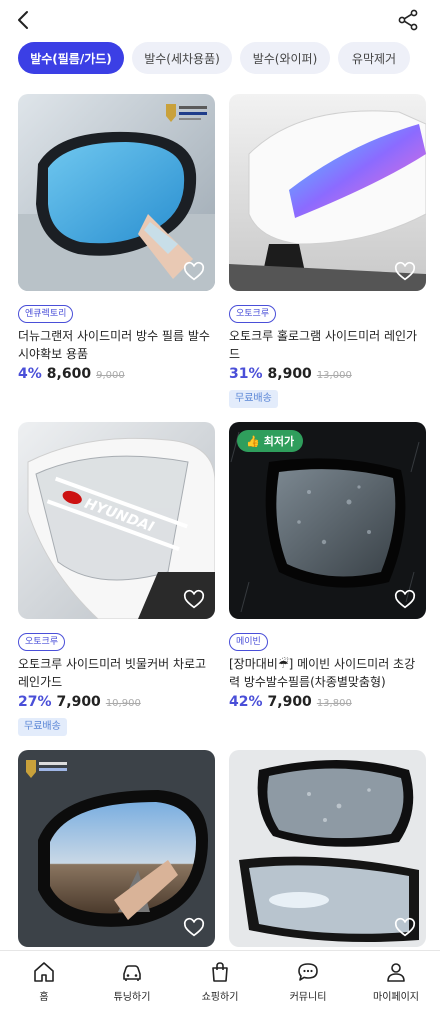 This screenshot has width=440, height=1009. I want to click on product-title: 더뉴그랜저 사이드미러 방수 필름 발수 시야확보 용품, so click(116, 345).